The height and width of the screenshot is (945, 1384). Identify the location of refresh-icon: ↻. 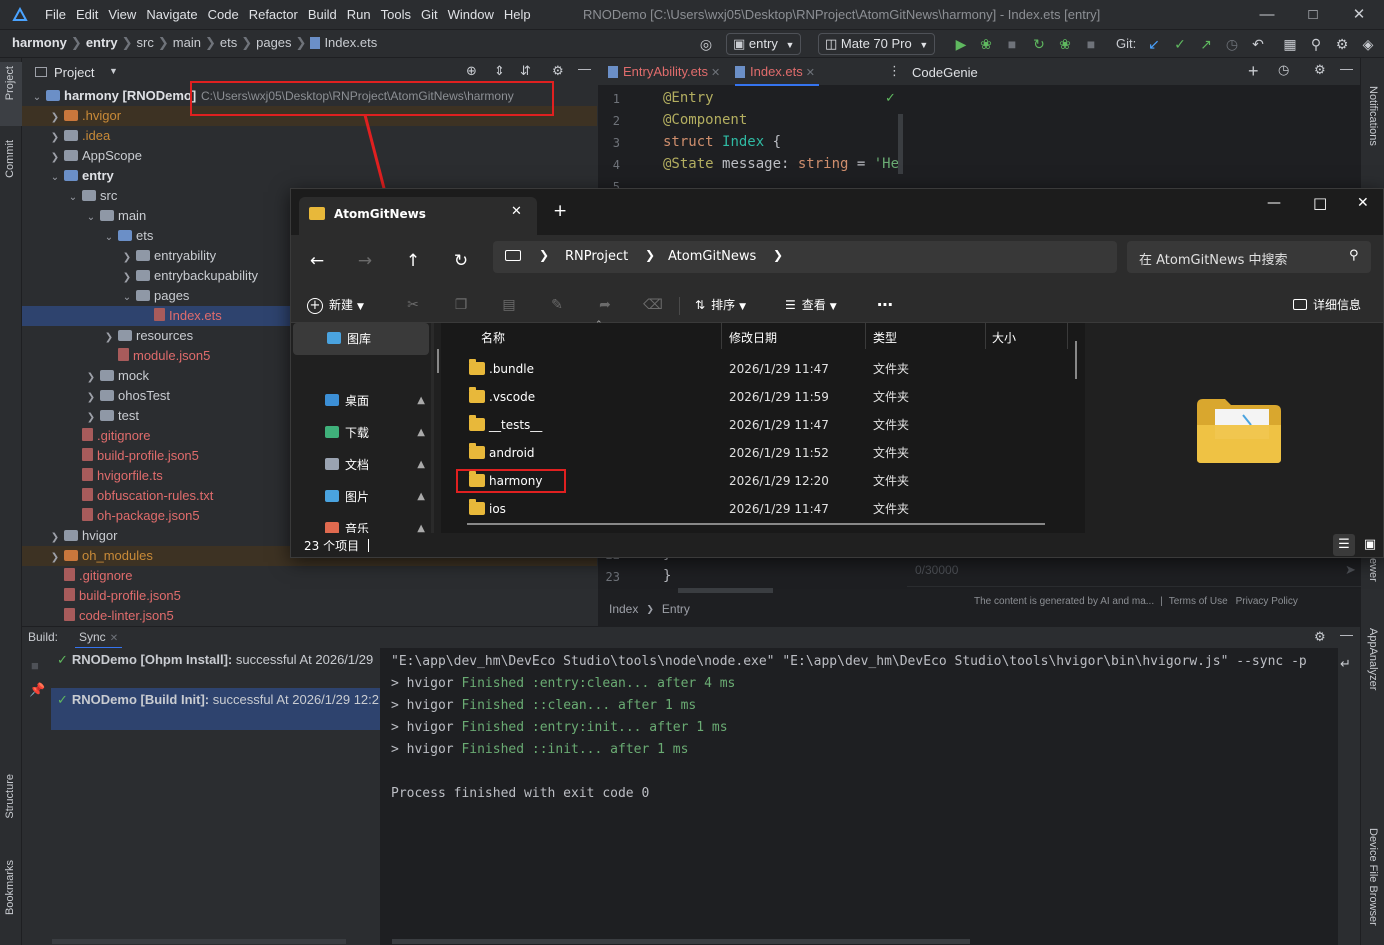
(461, 261).